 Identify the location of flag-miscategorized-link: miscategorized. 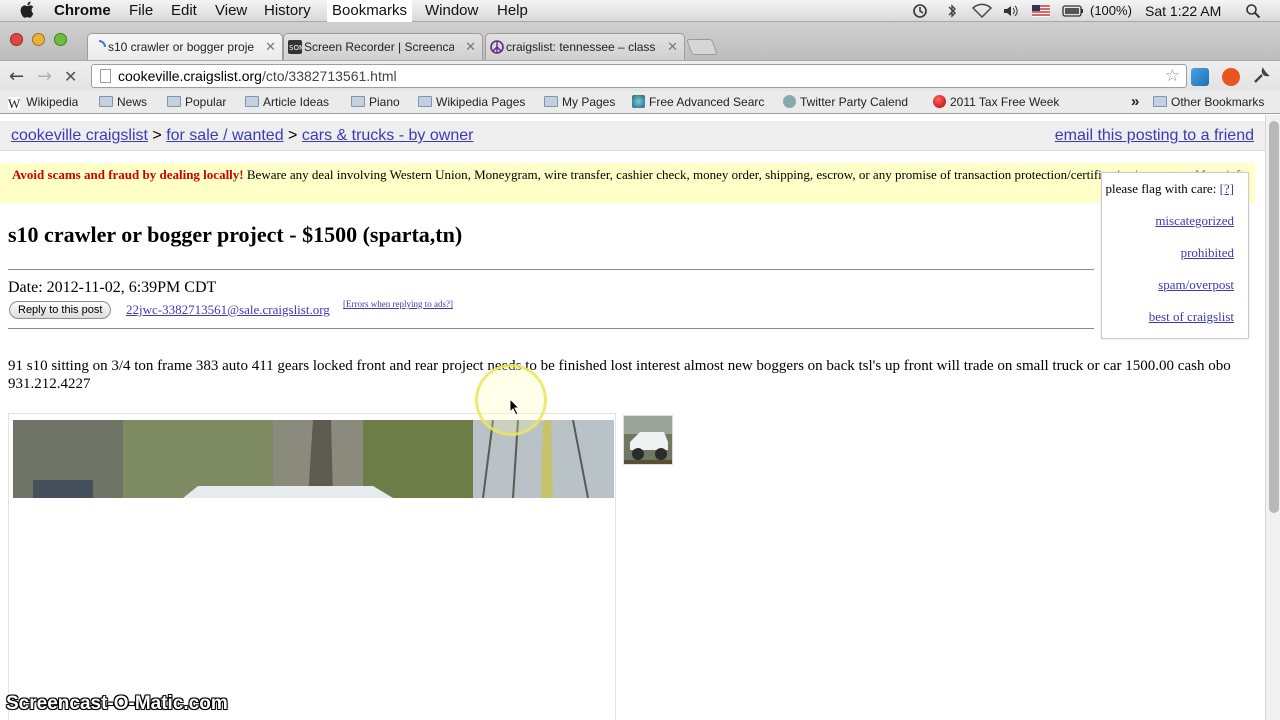
(1168, 221).